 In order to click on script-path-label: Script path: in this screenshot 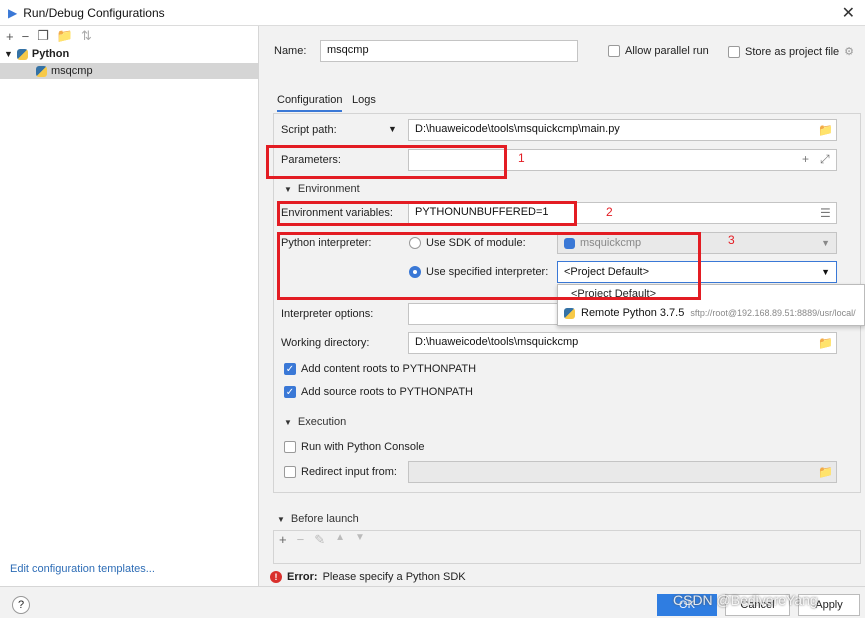, I will do `click(309, 130)`.